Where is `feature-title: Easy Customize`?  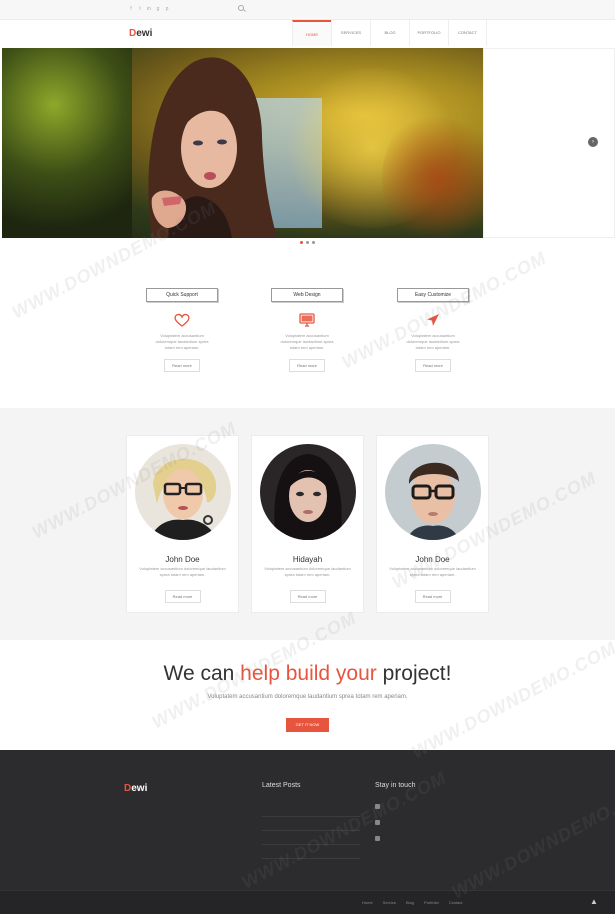 feature-title: Easy Customize is located at coordinates (433, 295).